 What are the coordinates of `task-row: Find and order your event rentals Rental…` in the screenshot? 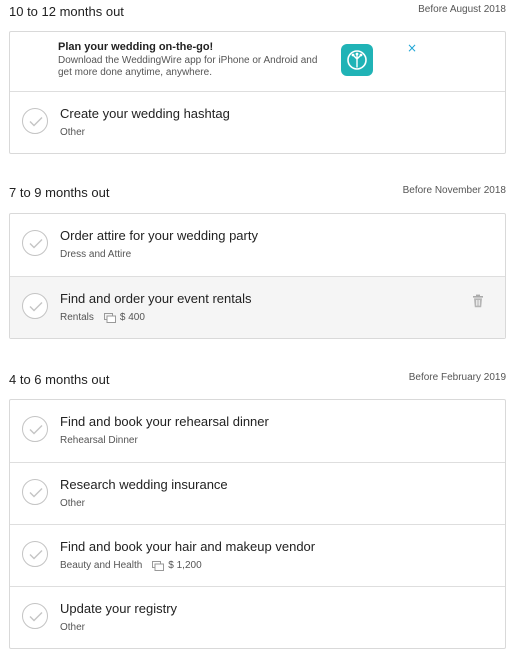 It's located at (257, 307).